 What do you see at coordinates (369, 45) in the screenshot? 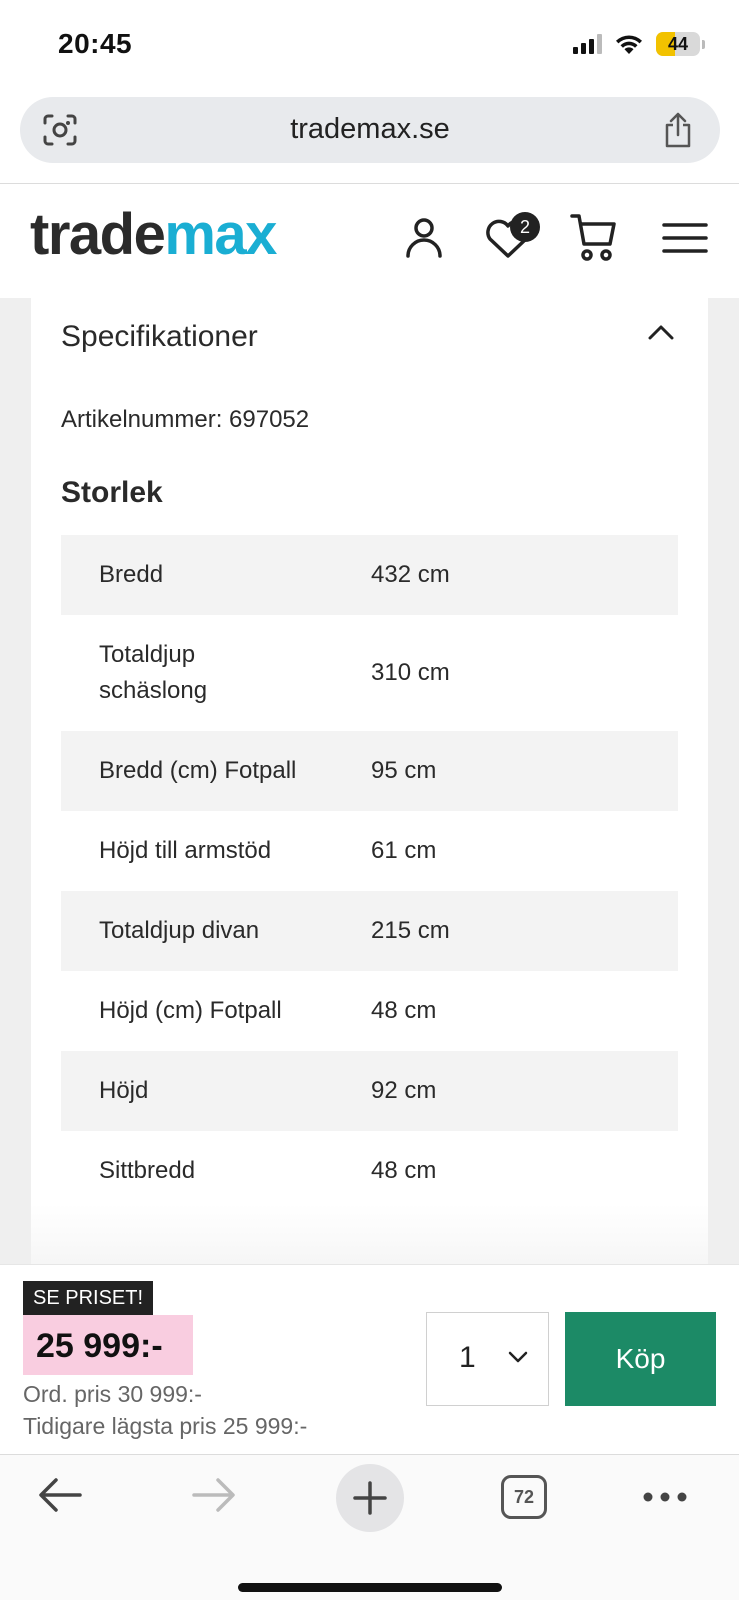
I see `status-bar: 20:45 44` at bounding box center [369, 45].